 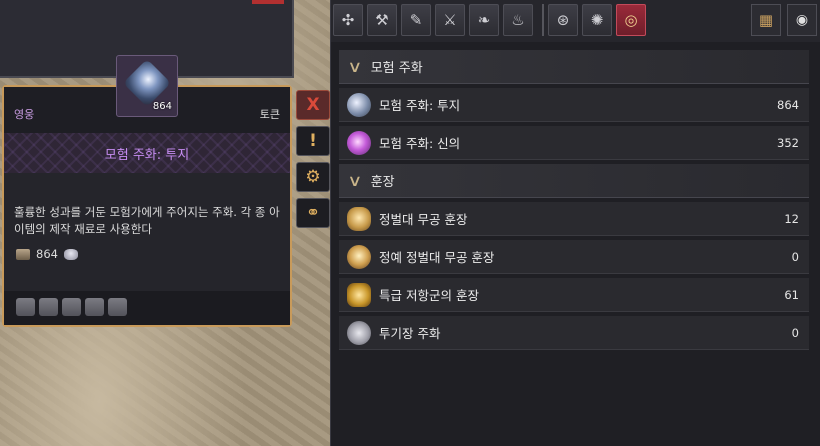 What do you see at coordinates (791, 218) in the screenshot?
I see `item-value: 12` at bounding box center [791, 218].